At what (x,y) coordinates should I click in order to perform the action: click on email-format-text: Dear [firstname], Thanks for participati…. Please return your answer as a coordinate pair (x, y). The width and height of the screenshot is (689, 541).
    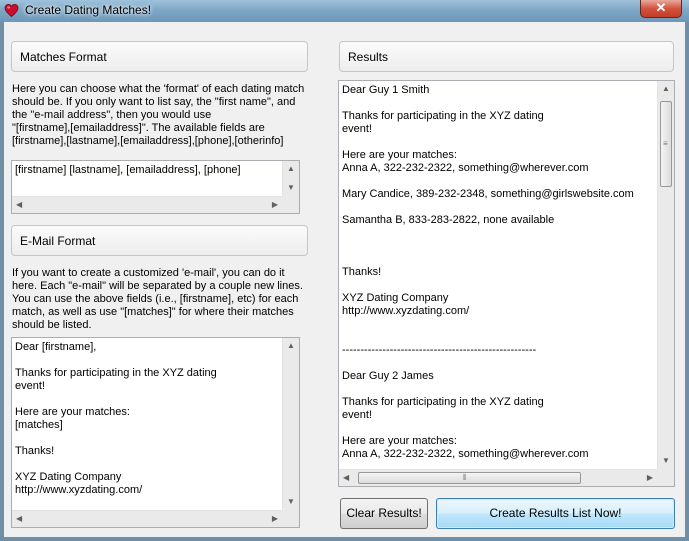
    Looking at the image, I should click on (148, 425).